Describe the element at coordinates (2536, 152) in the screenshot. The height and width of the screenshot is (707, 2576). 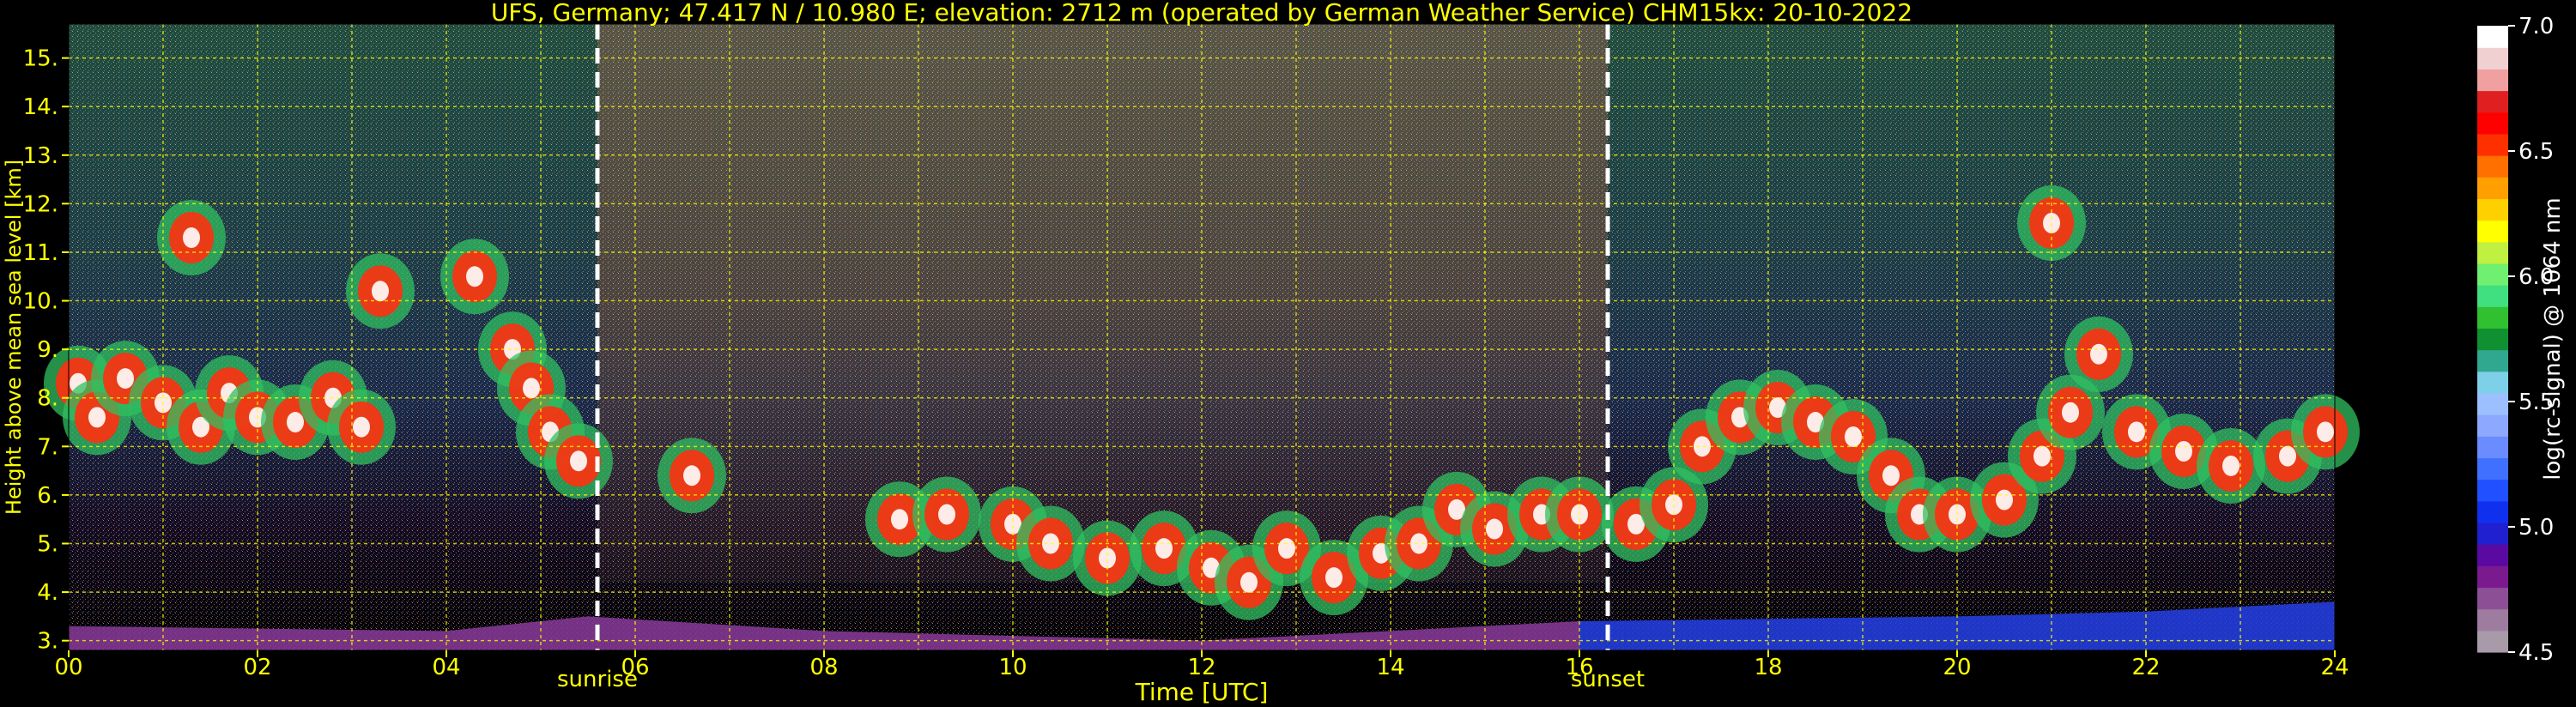
I see `colorbar-tick-label: 6.5` at that location.